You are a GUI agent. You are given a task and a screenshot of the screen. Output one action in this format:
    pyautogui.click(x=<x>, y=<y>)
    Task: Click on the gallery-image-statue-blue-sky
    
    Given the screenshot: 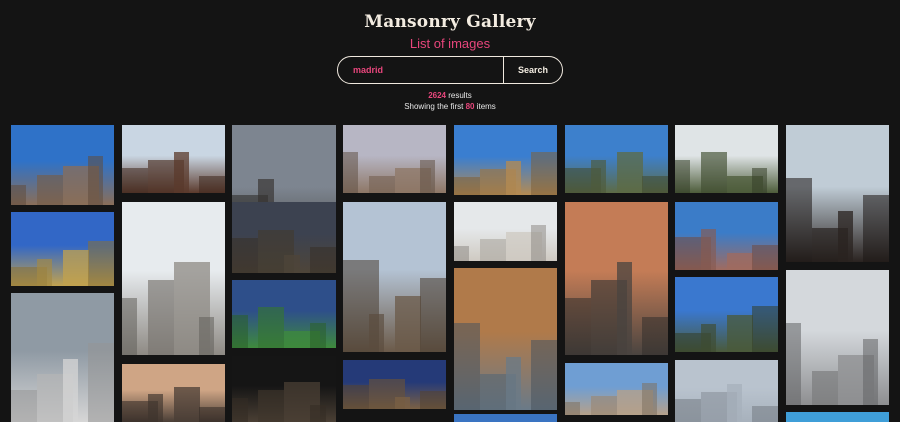 What is the action you would take?
    pyautogui.click(x=726, y=314)
    